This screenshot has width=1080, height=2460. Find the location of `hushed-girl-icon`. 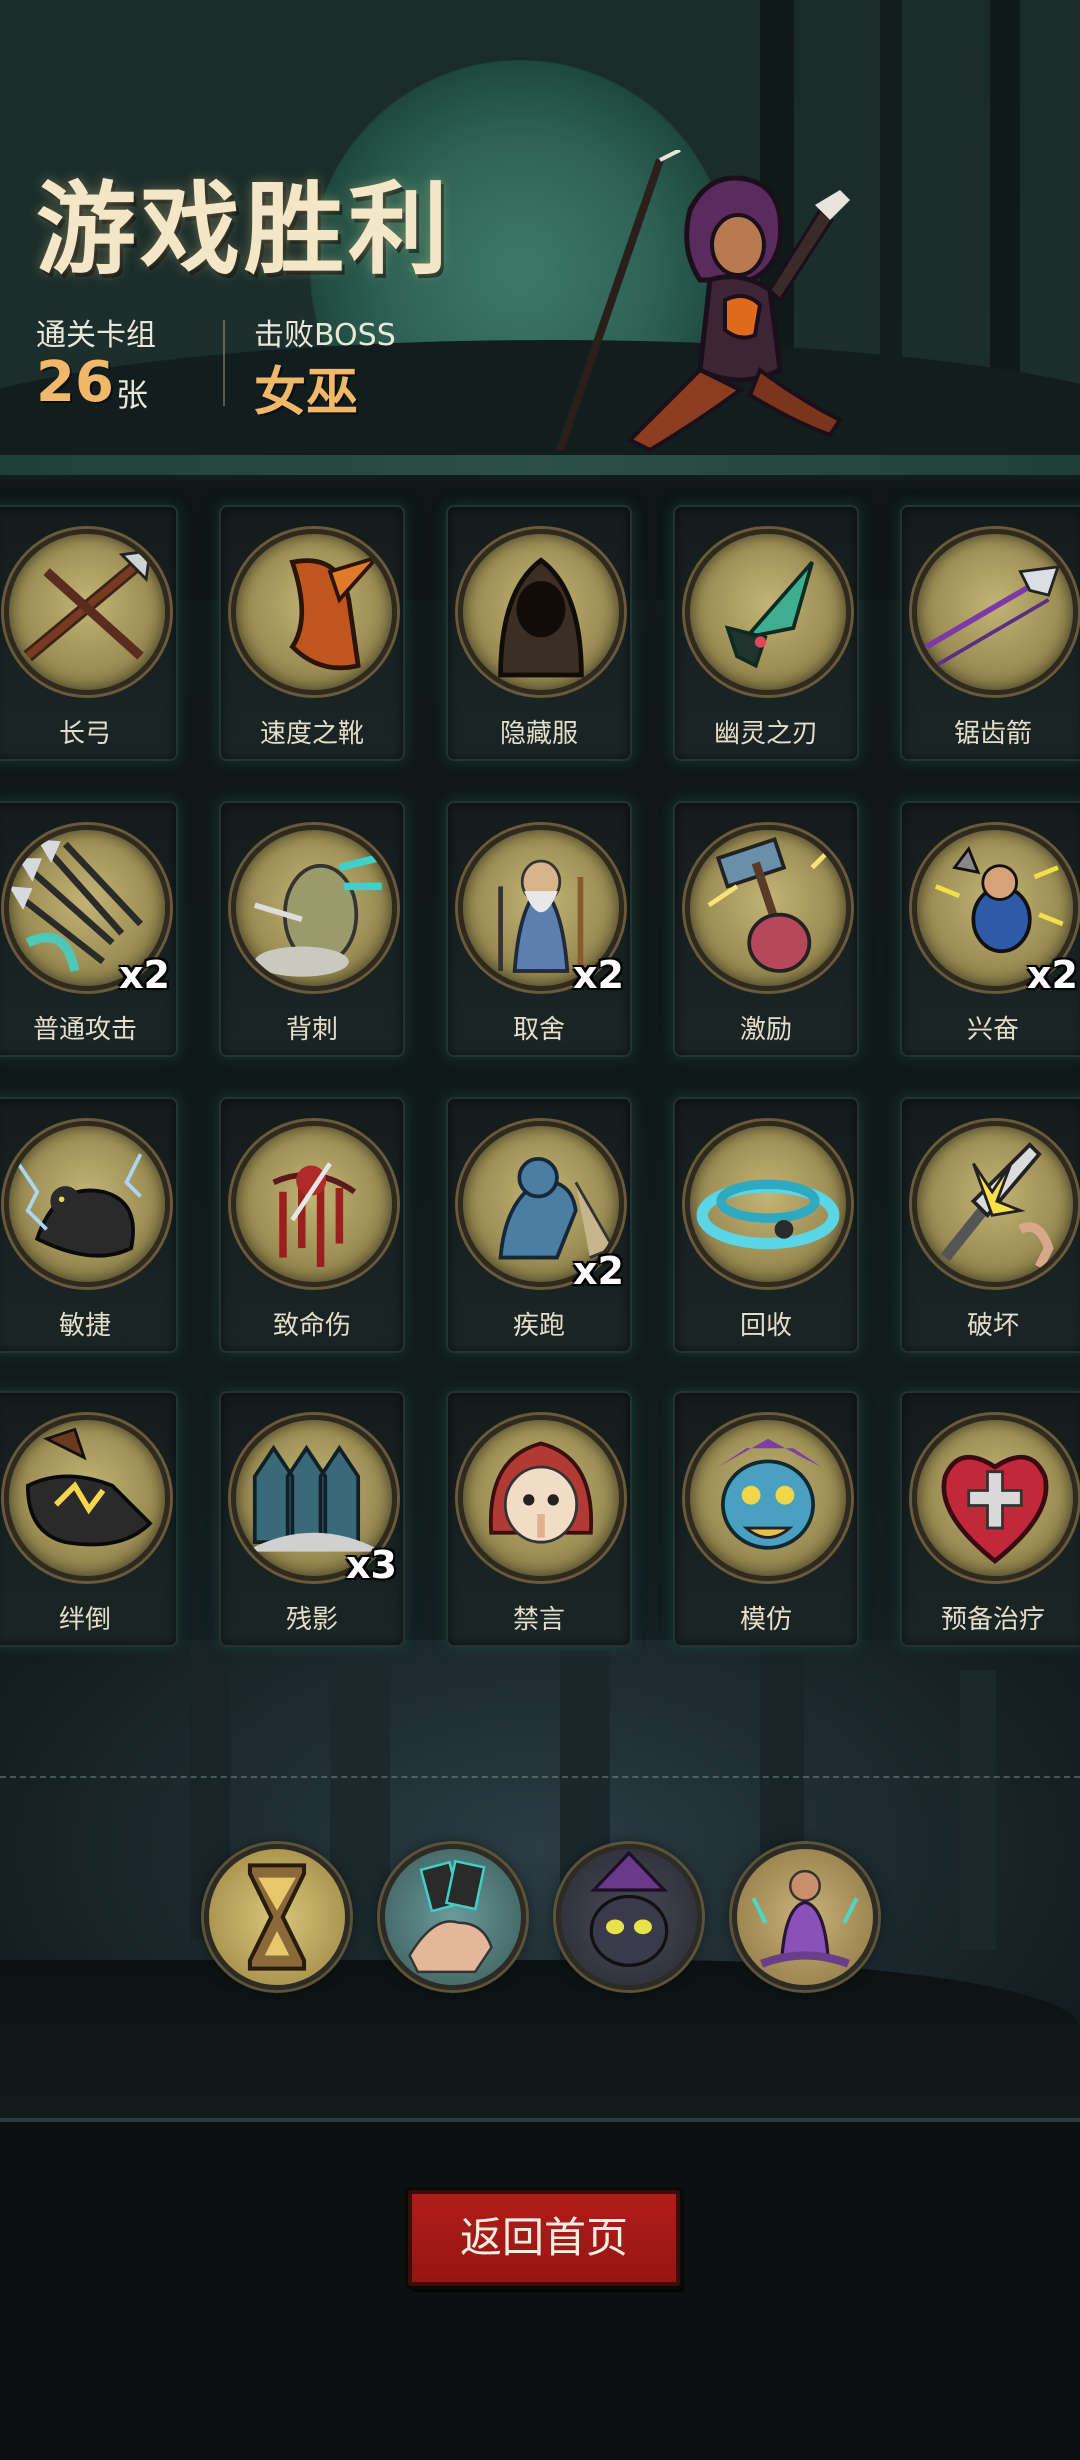

hushed-girl-icon is located at coordinates (541, 1498).